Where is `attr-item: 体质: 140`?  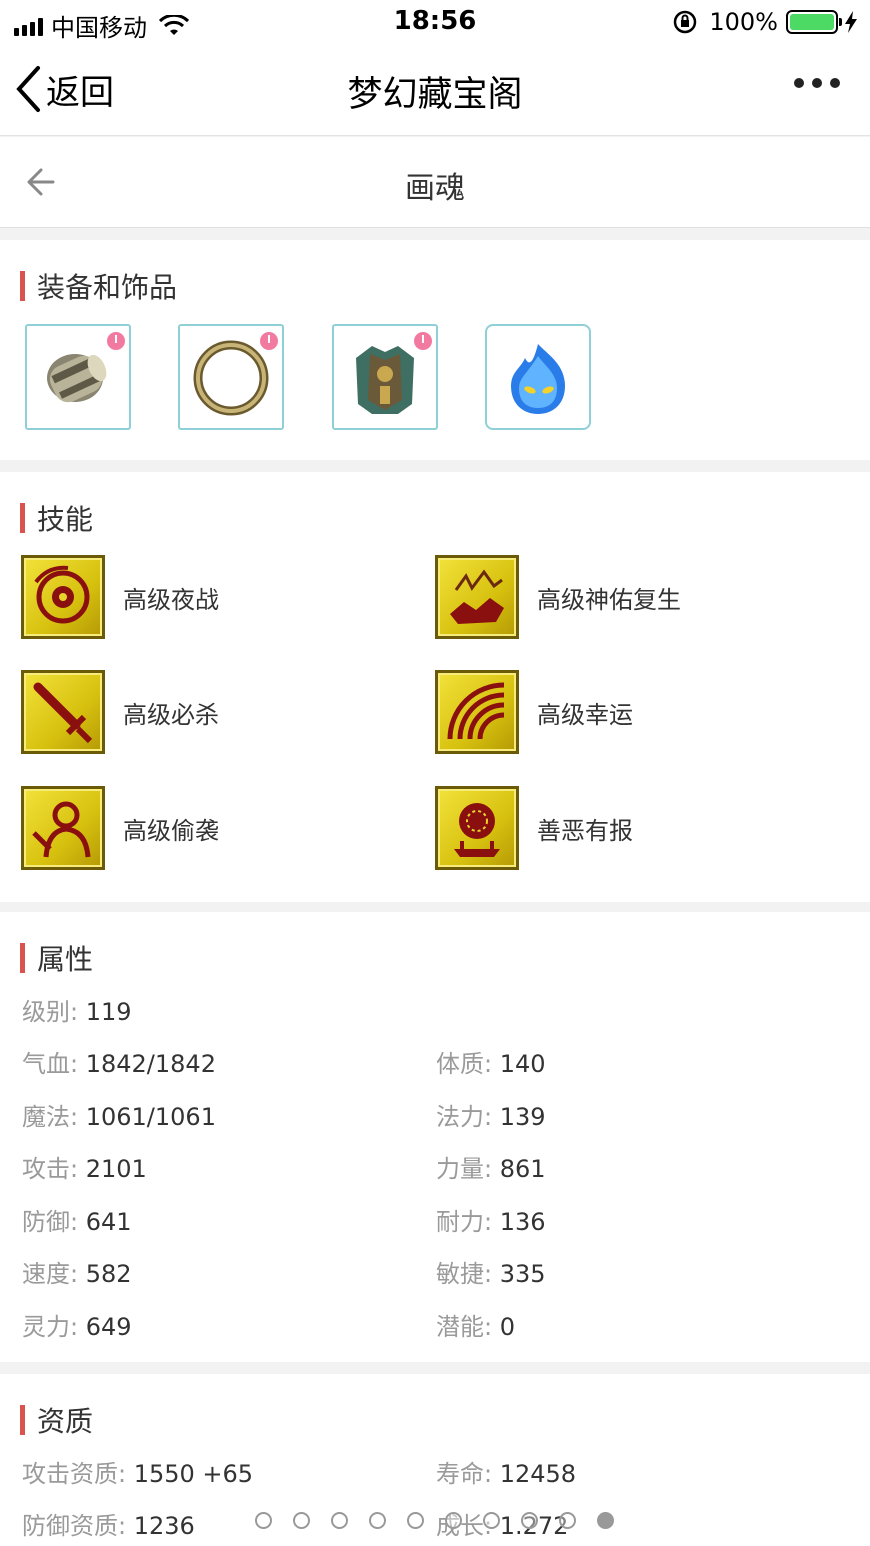
attr-item: 体质: 140 is located at coordinates (491, 1064).